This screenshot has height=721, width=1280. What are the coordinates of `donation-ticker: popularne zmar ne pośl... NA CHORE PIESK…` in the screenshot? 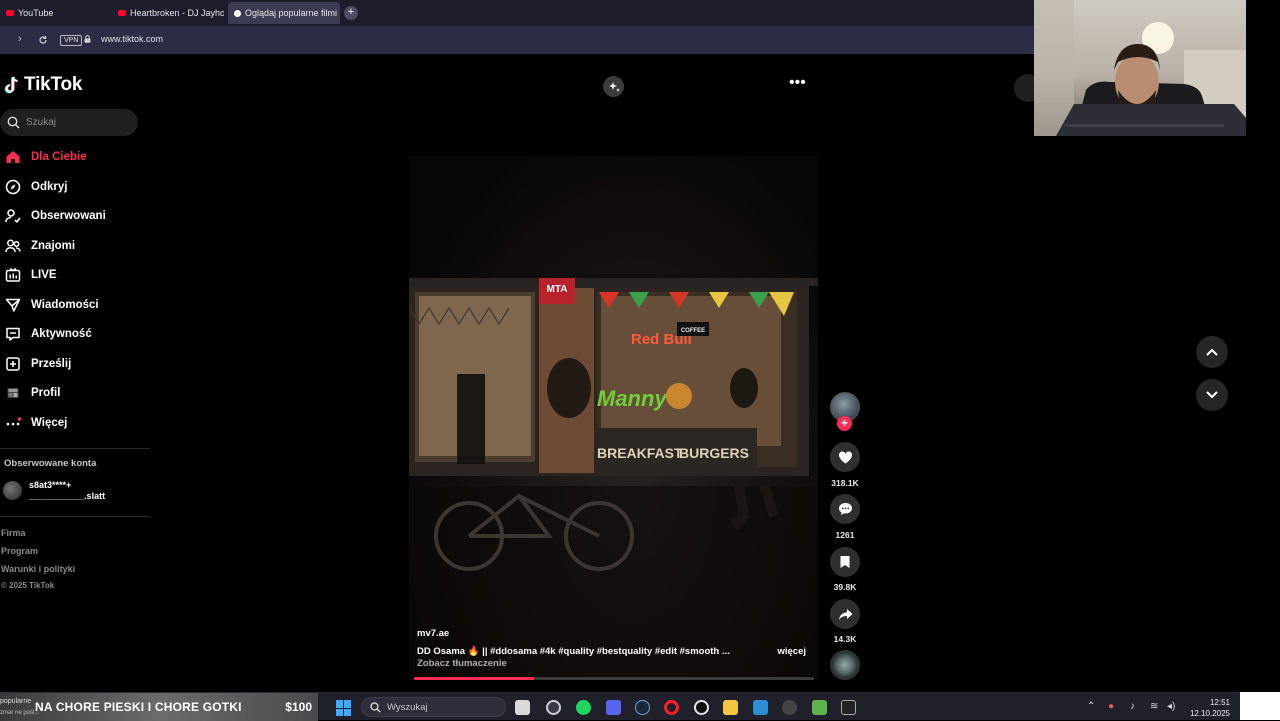 It's located at (159, 707).